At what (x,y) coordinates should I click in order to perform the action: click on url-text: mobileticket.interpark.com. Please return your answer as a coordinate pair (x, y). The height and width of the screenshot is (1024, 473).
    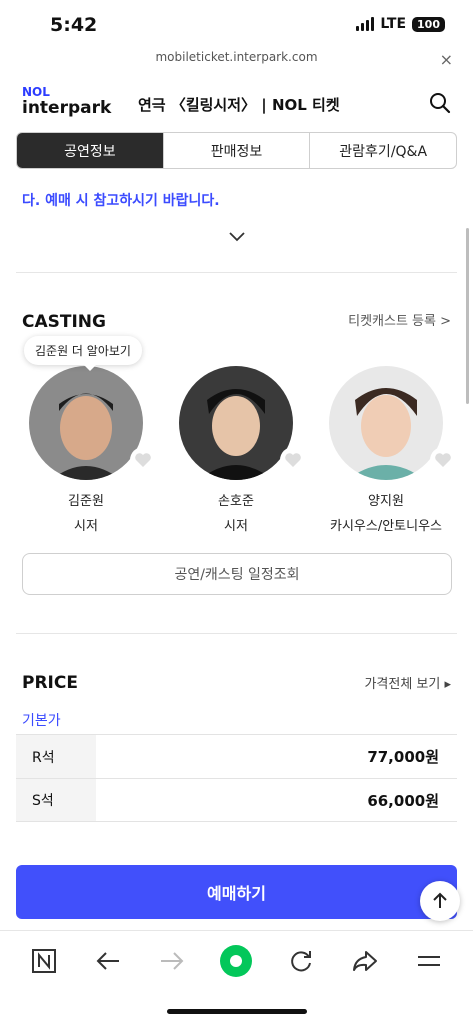
    Looking at the image, I should click on (236, 57).